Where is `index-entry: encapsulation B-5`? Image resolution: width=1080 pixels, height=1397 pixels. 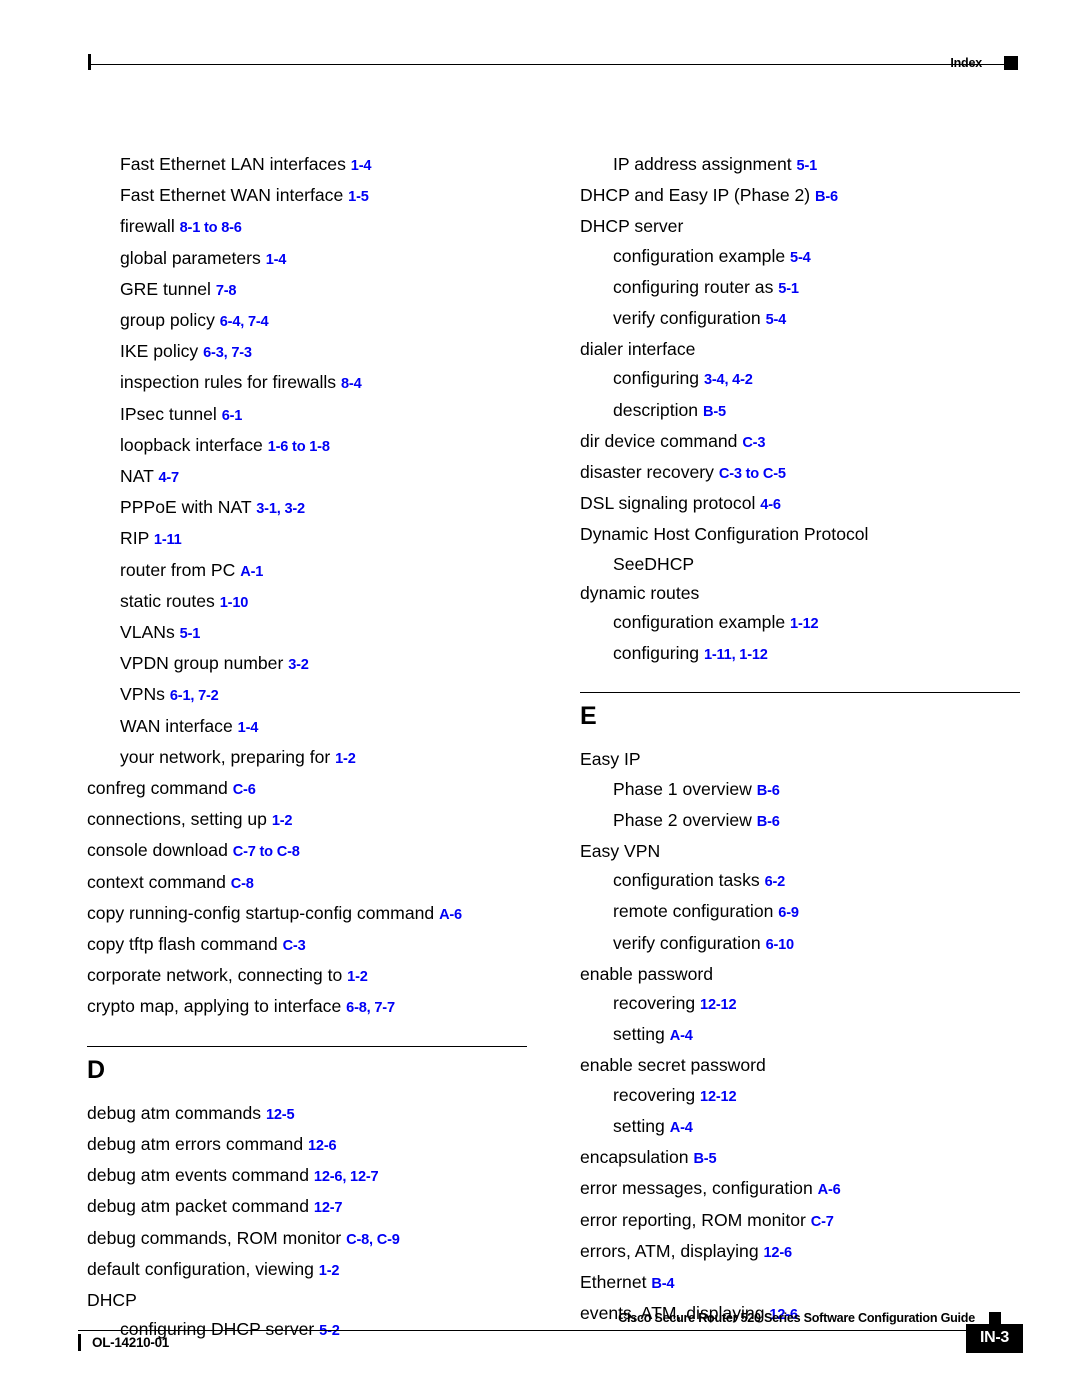 index-entry: encapsulation B-5 is located at coordinates (800, 1158).